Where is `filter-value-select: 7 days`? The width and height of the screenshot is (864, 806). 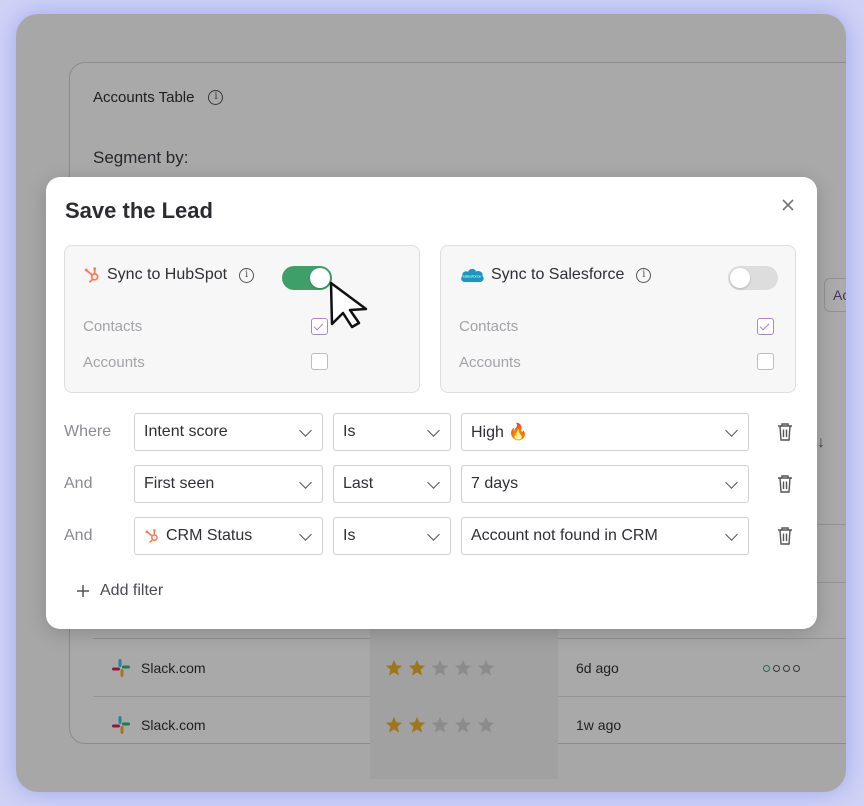
filter-value-select: 7 days is located at coordinates (605, 484).